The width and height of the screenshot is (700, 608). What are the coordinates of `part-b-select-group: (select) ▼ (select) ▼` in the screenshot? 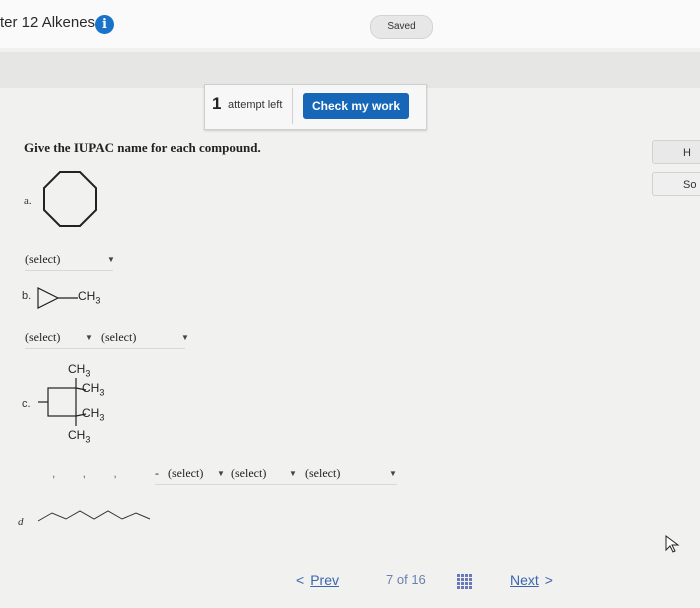 It's located at (107, 339).